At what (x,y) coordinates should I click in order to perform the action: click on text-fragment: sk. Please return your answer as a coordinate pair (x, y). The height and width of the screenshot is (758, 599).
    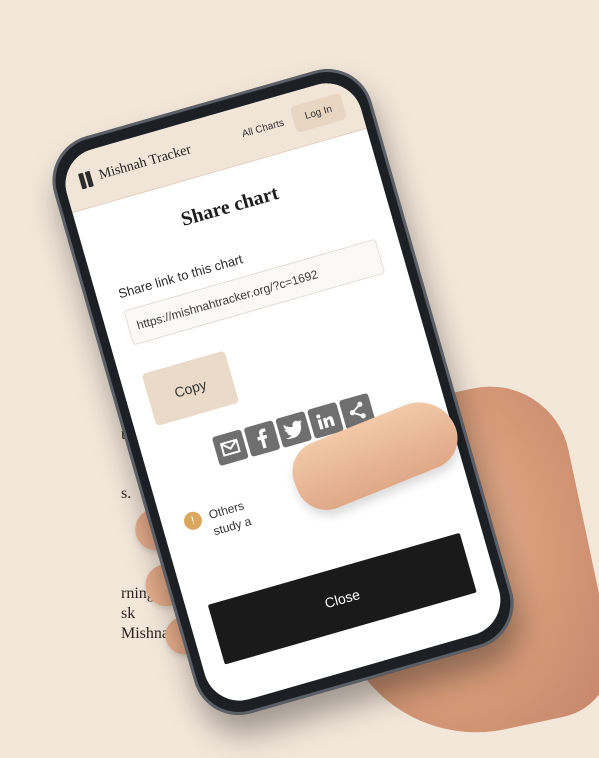
    Looking at the image, I should click on (128, 613).